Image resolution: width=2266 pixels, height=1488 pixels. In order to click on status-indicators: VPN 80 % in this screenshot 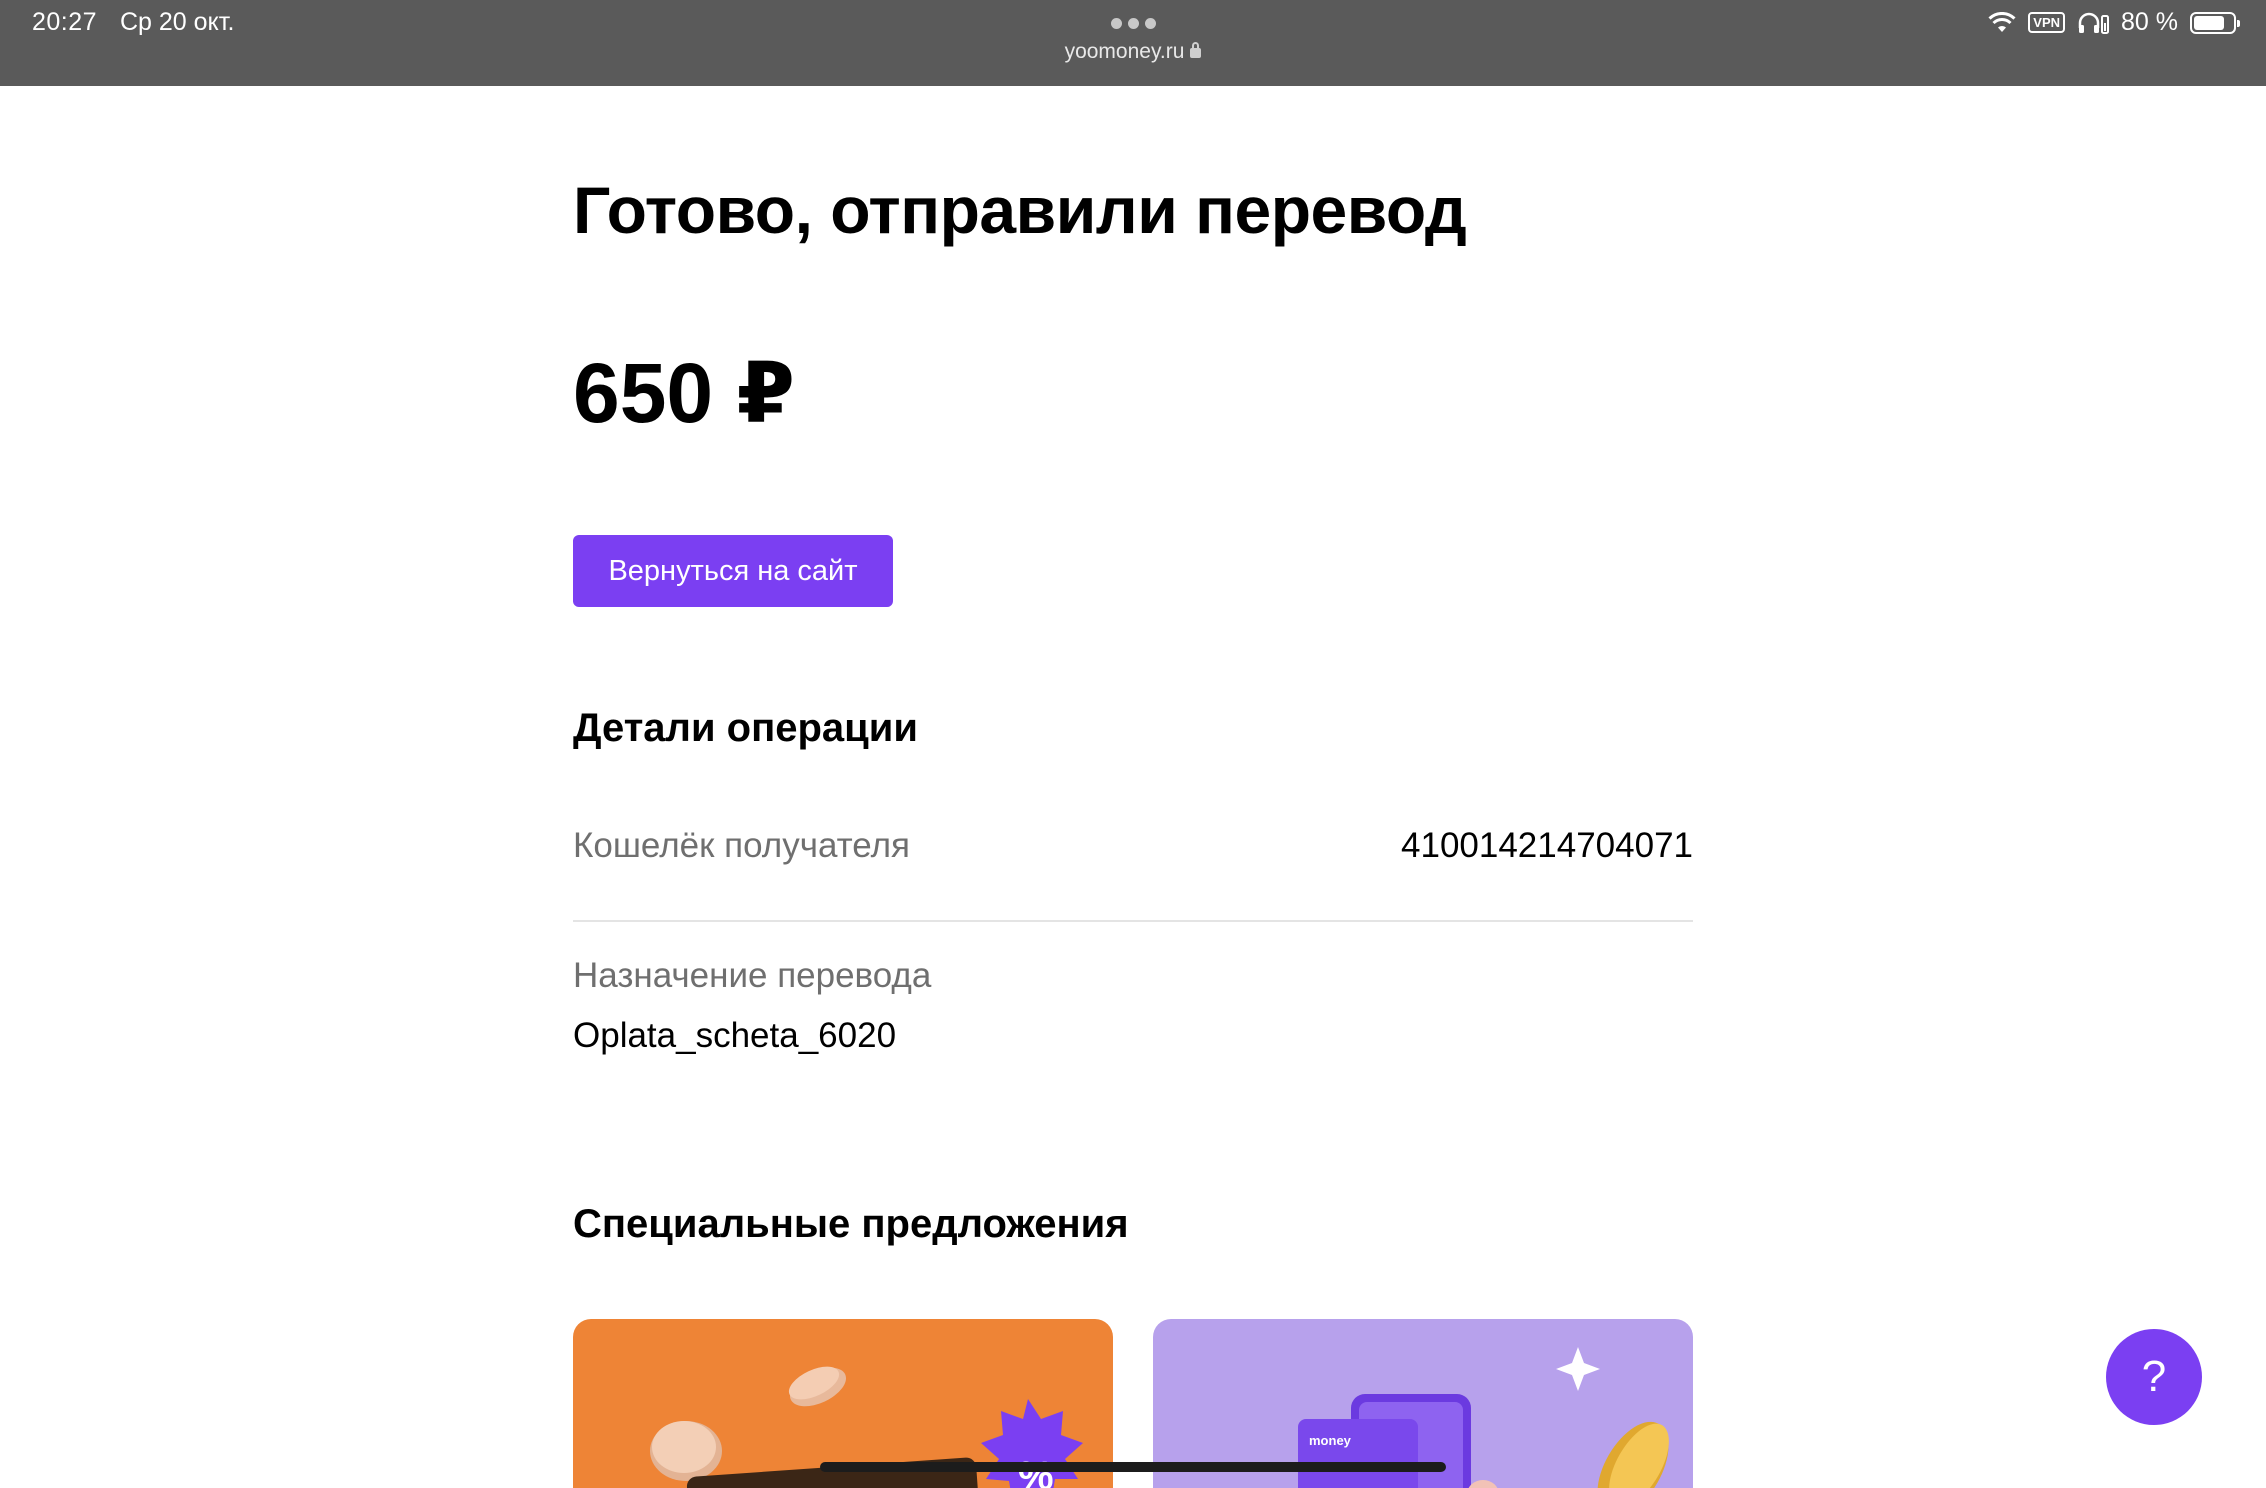, I will do `click(2114, 22)`.